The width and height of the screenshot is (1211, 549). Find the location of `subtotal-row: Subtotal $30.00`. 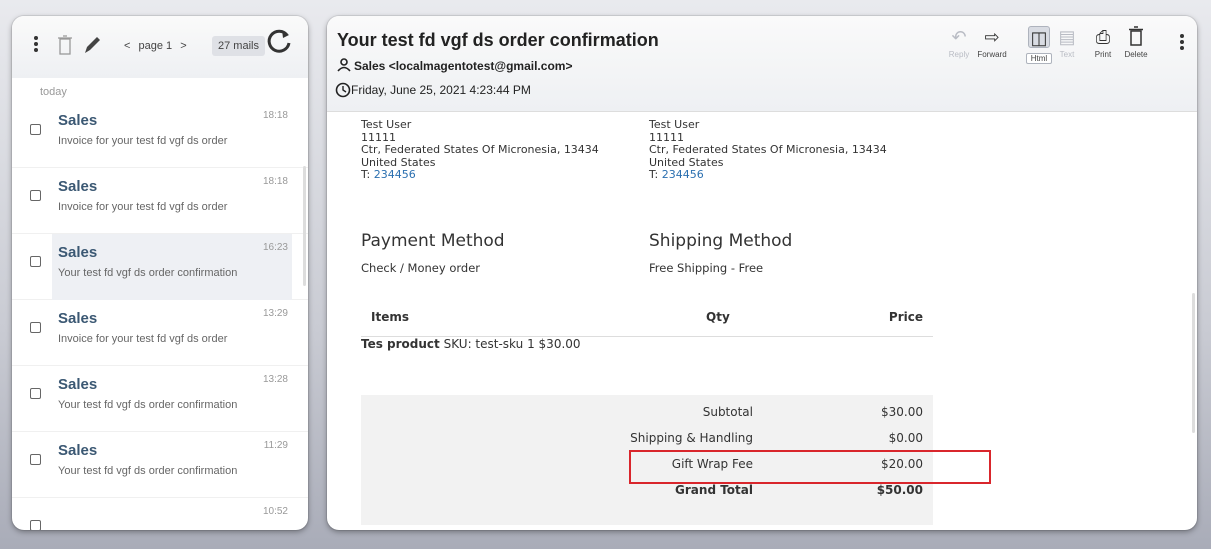

subtotal-row: Subtotal $30.00 is located at coordinates (647, 416).